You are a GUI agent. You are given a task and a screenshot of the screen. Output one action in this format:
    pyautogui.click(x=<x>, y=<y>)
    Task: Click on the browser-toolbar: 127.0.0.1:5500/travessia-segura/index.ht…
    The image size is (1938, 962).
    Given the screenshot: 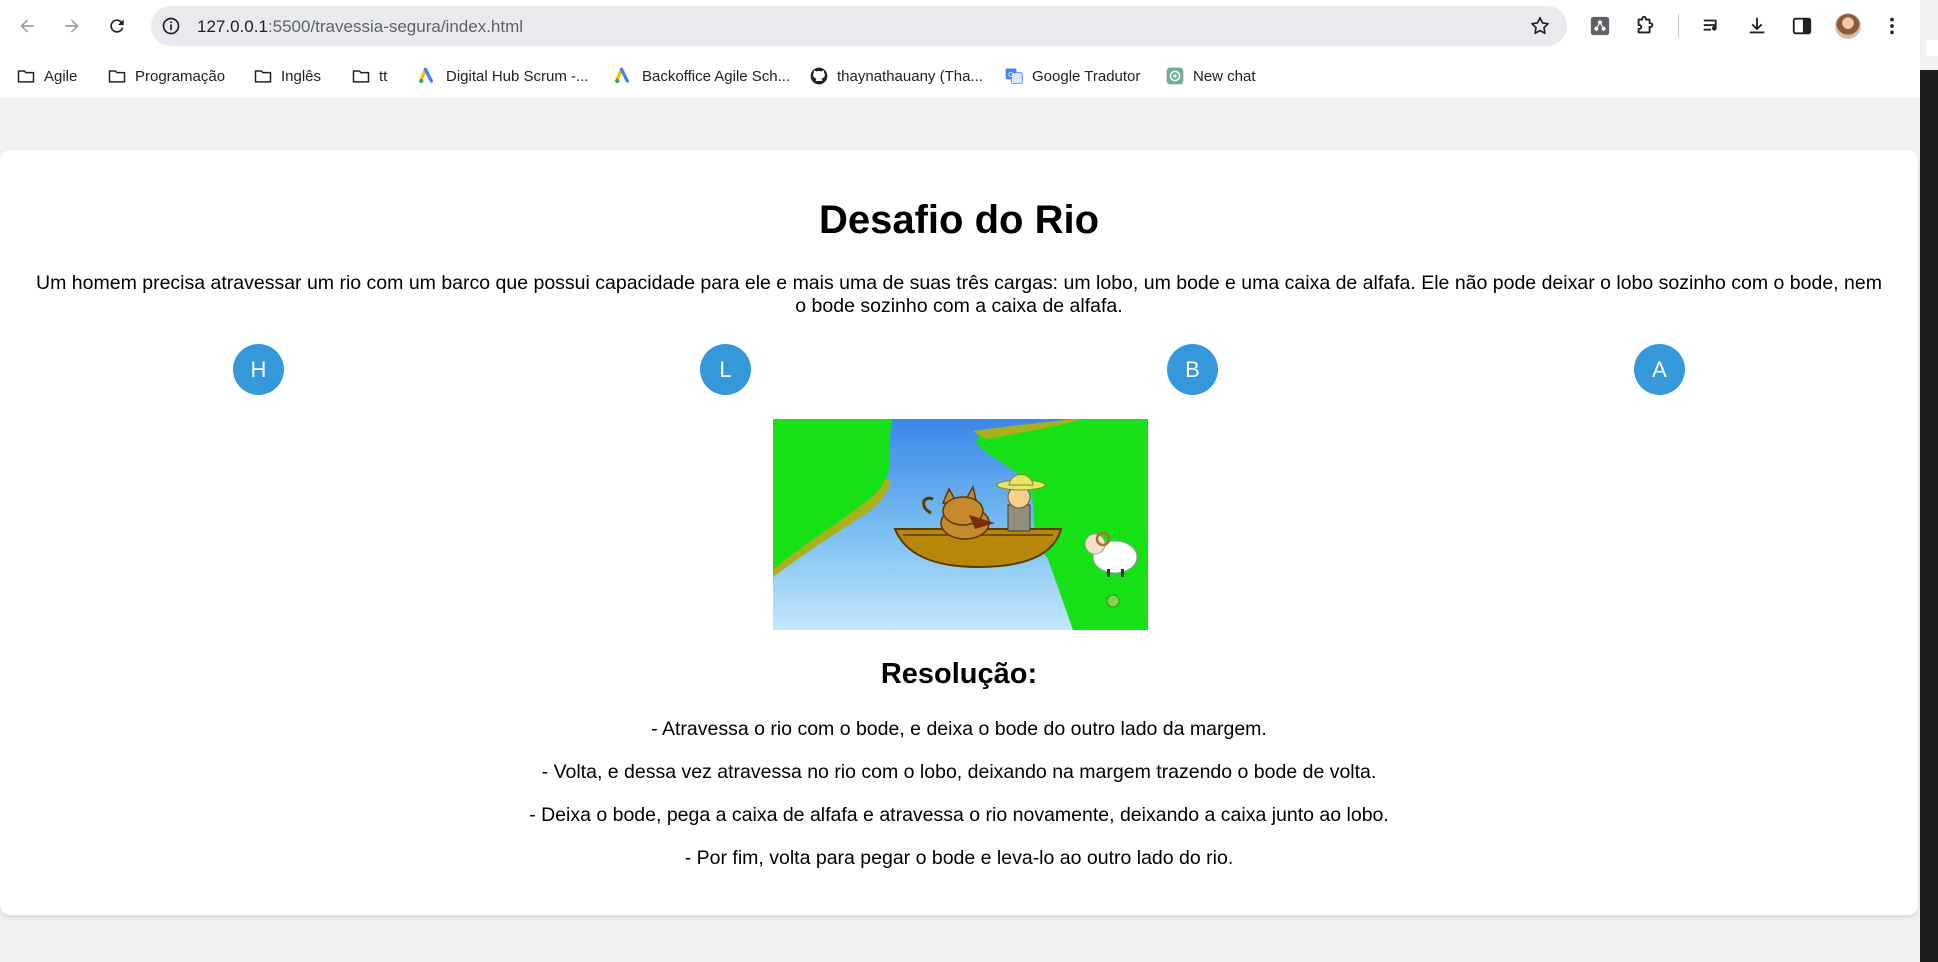 What is the action you would take?
    pyautogui.click(x=960, y=26)
    